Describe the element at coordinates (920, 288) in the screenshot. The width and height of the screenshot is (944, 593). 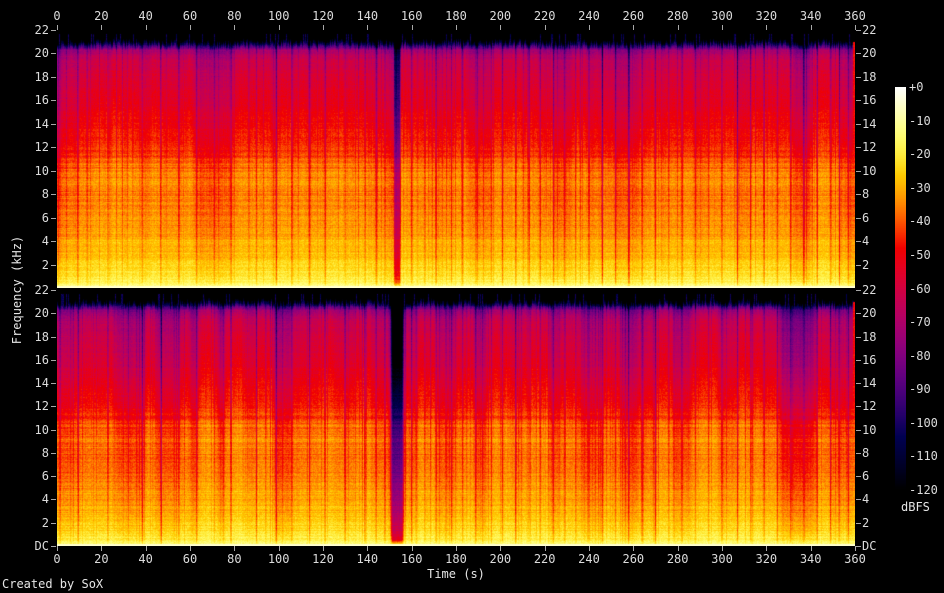
I see `colorbar-tick-label: -60` at that location.